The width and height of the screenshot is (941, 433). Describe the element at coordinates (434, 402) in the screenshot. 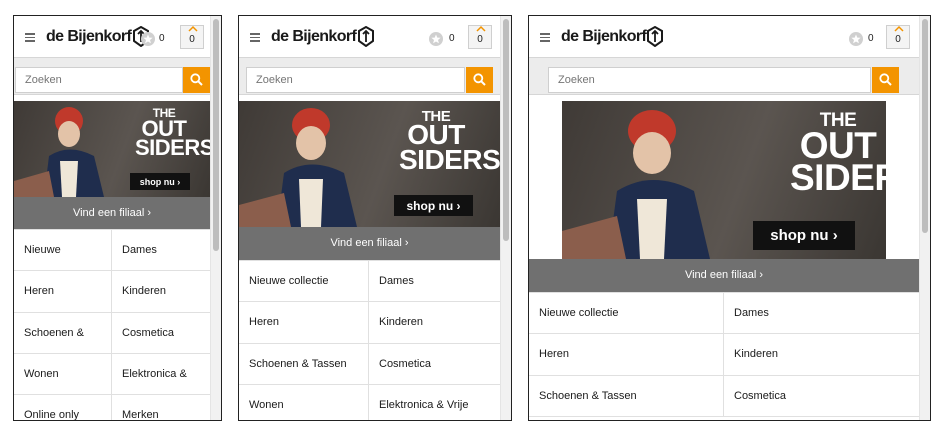

I see `nav-item: Elektronica & Vrije` at that location.